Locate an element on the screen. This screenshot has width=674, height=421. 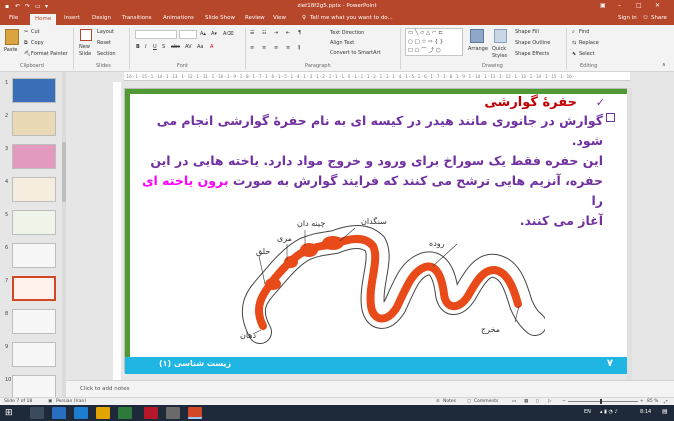
shrink-font-icon: A▾ is located at coordinates (214, 34).